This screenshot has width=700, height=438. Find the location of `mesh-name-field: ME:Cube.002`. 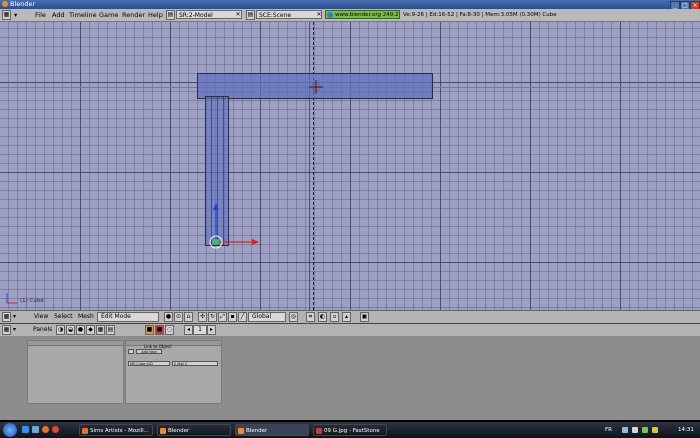

mesh-name-field: ME:Cube.002 is located at coordinates (149, 363).